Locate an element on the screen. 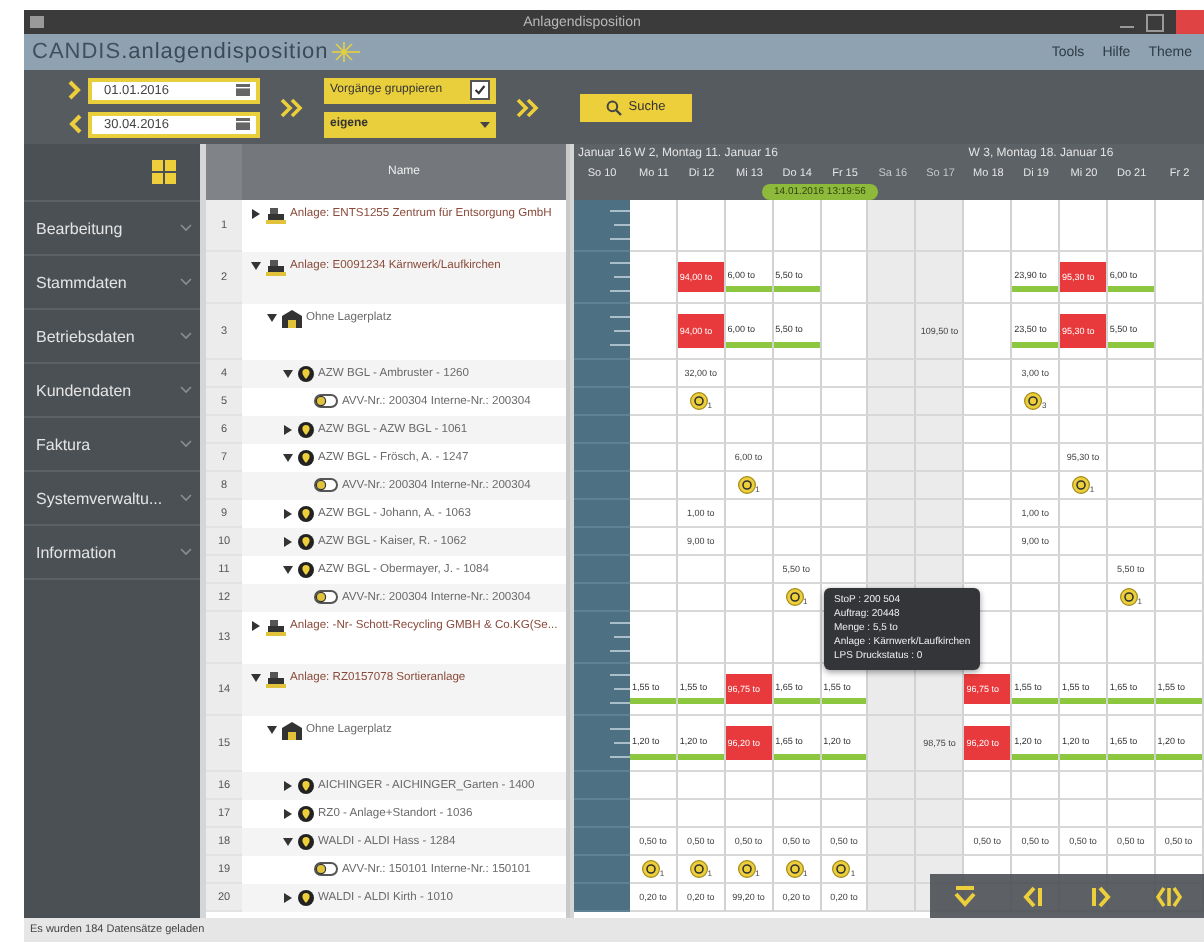 This screenshot has height=950, width=1204. check-icon is located at coordinates (480, 90).